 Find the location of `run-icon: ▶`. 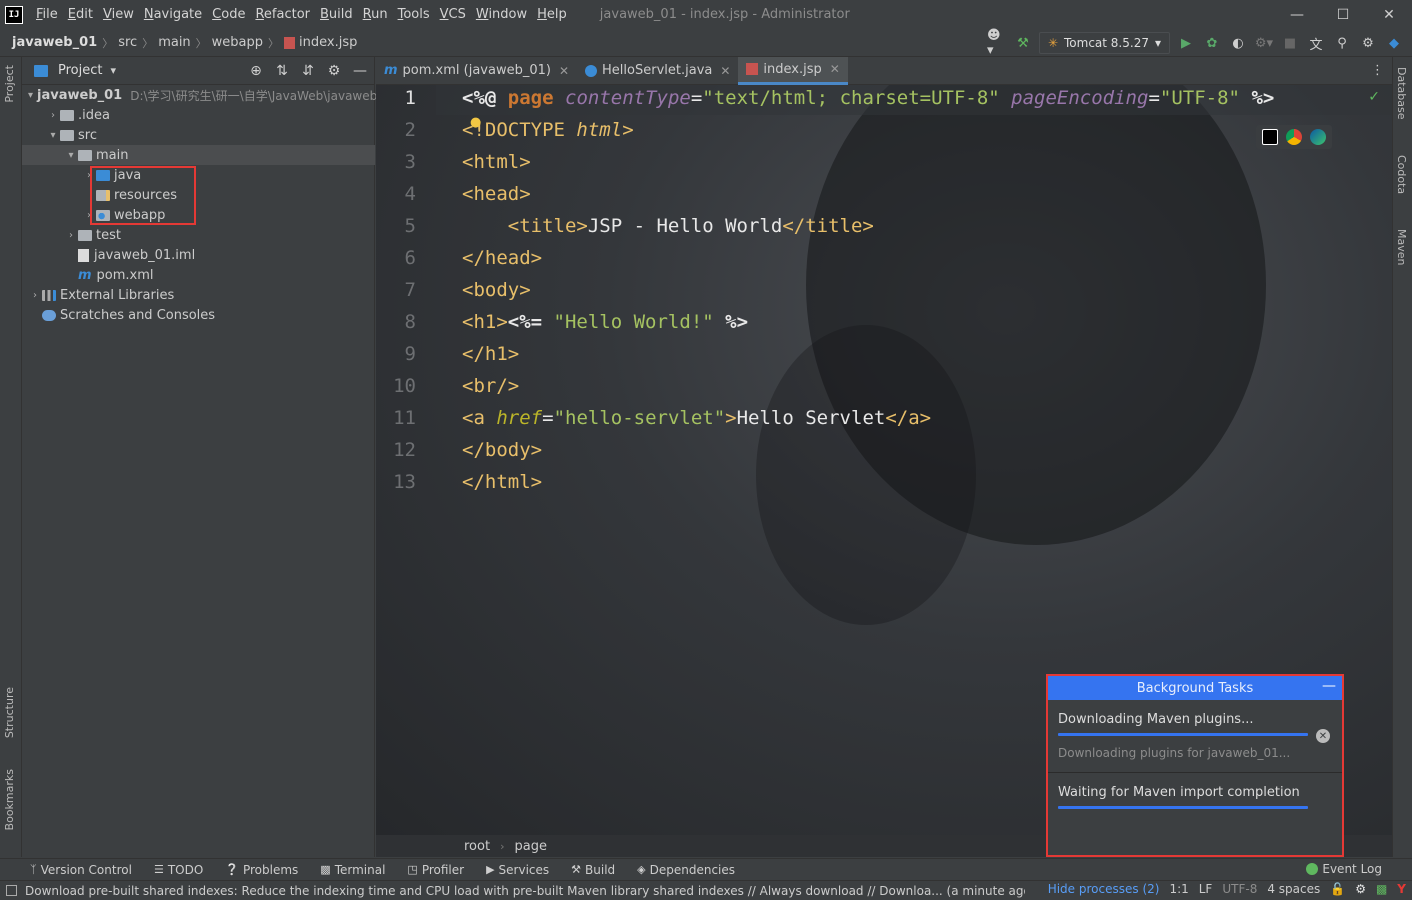

run-icon: ▶ is located at coordinates (1186, 43).